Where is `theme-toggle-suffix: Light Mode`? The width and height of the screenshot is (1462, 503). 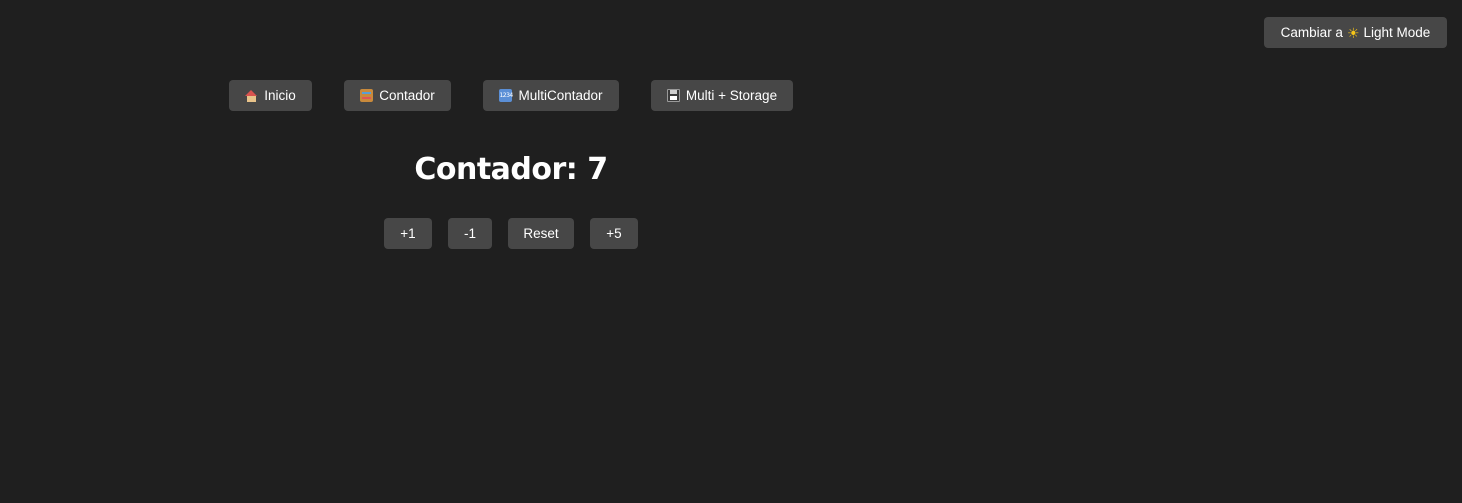
theme-toggle-suffix: Light Mode is located at coordinates (1397, 32).